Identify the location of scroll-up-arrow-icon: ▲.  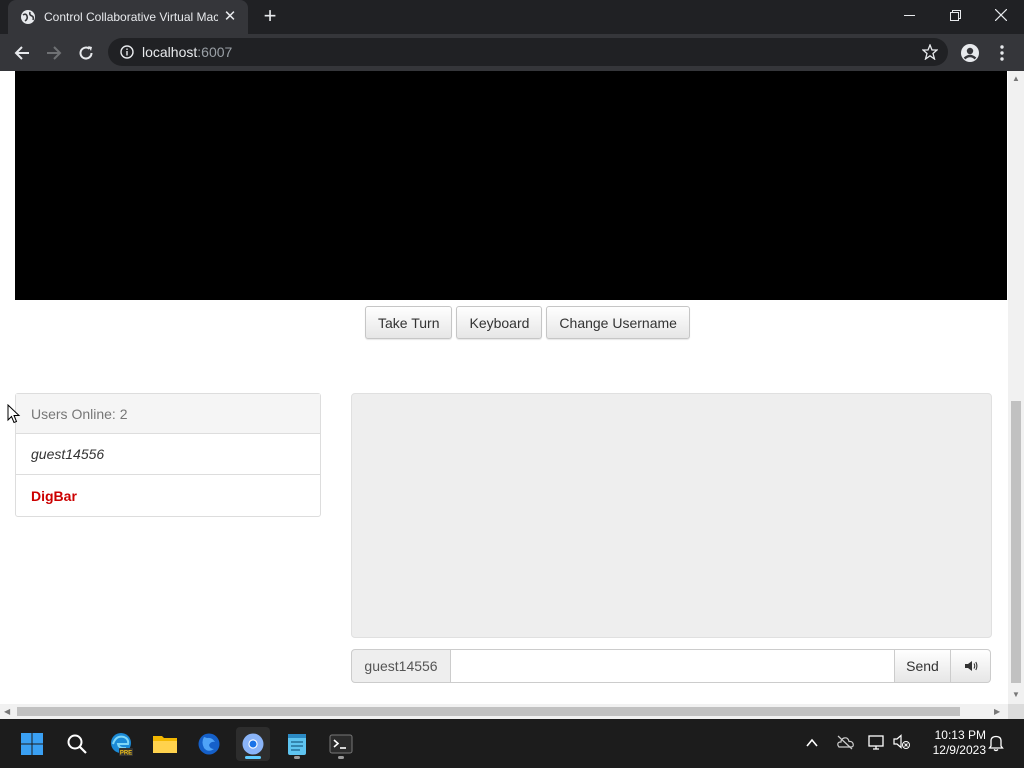
(1016, 78).